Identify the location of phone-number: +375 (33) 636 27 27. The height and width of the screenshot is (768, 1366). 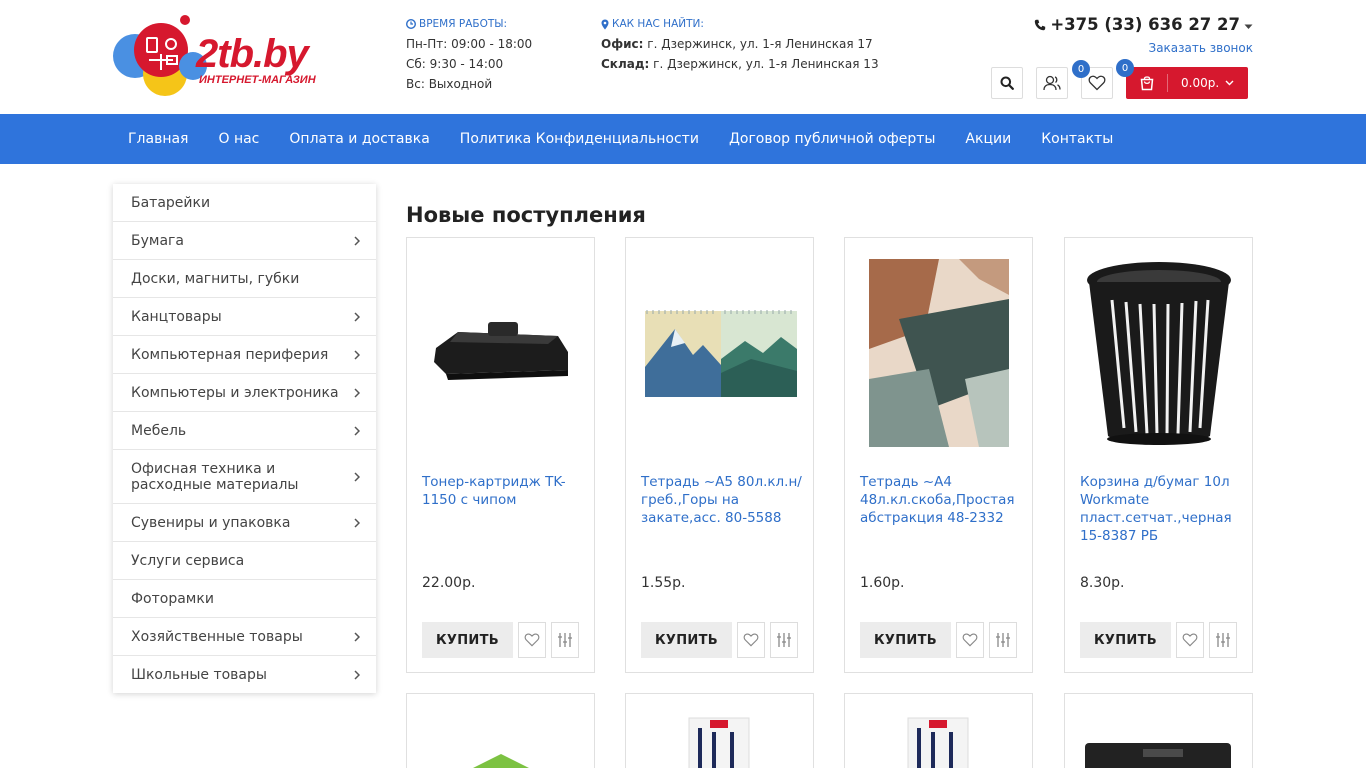
(1145, 24).